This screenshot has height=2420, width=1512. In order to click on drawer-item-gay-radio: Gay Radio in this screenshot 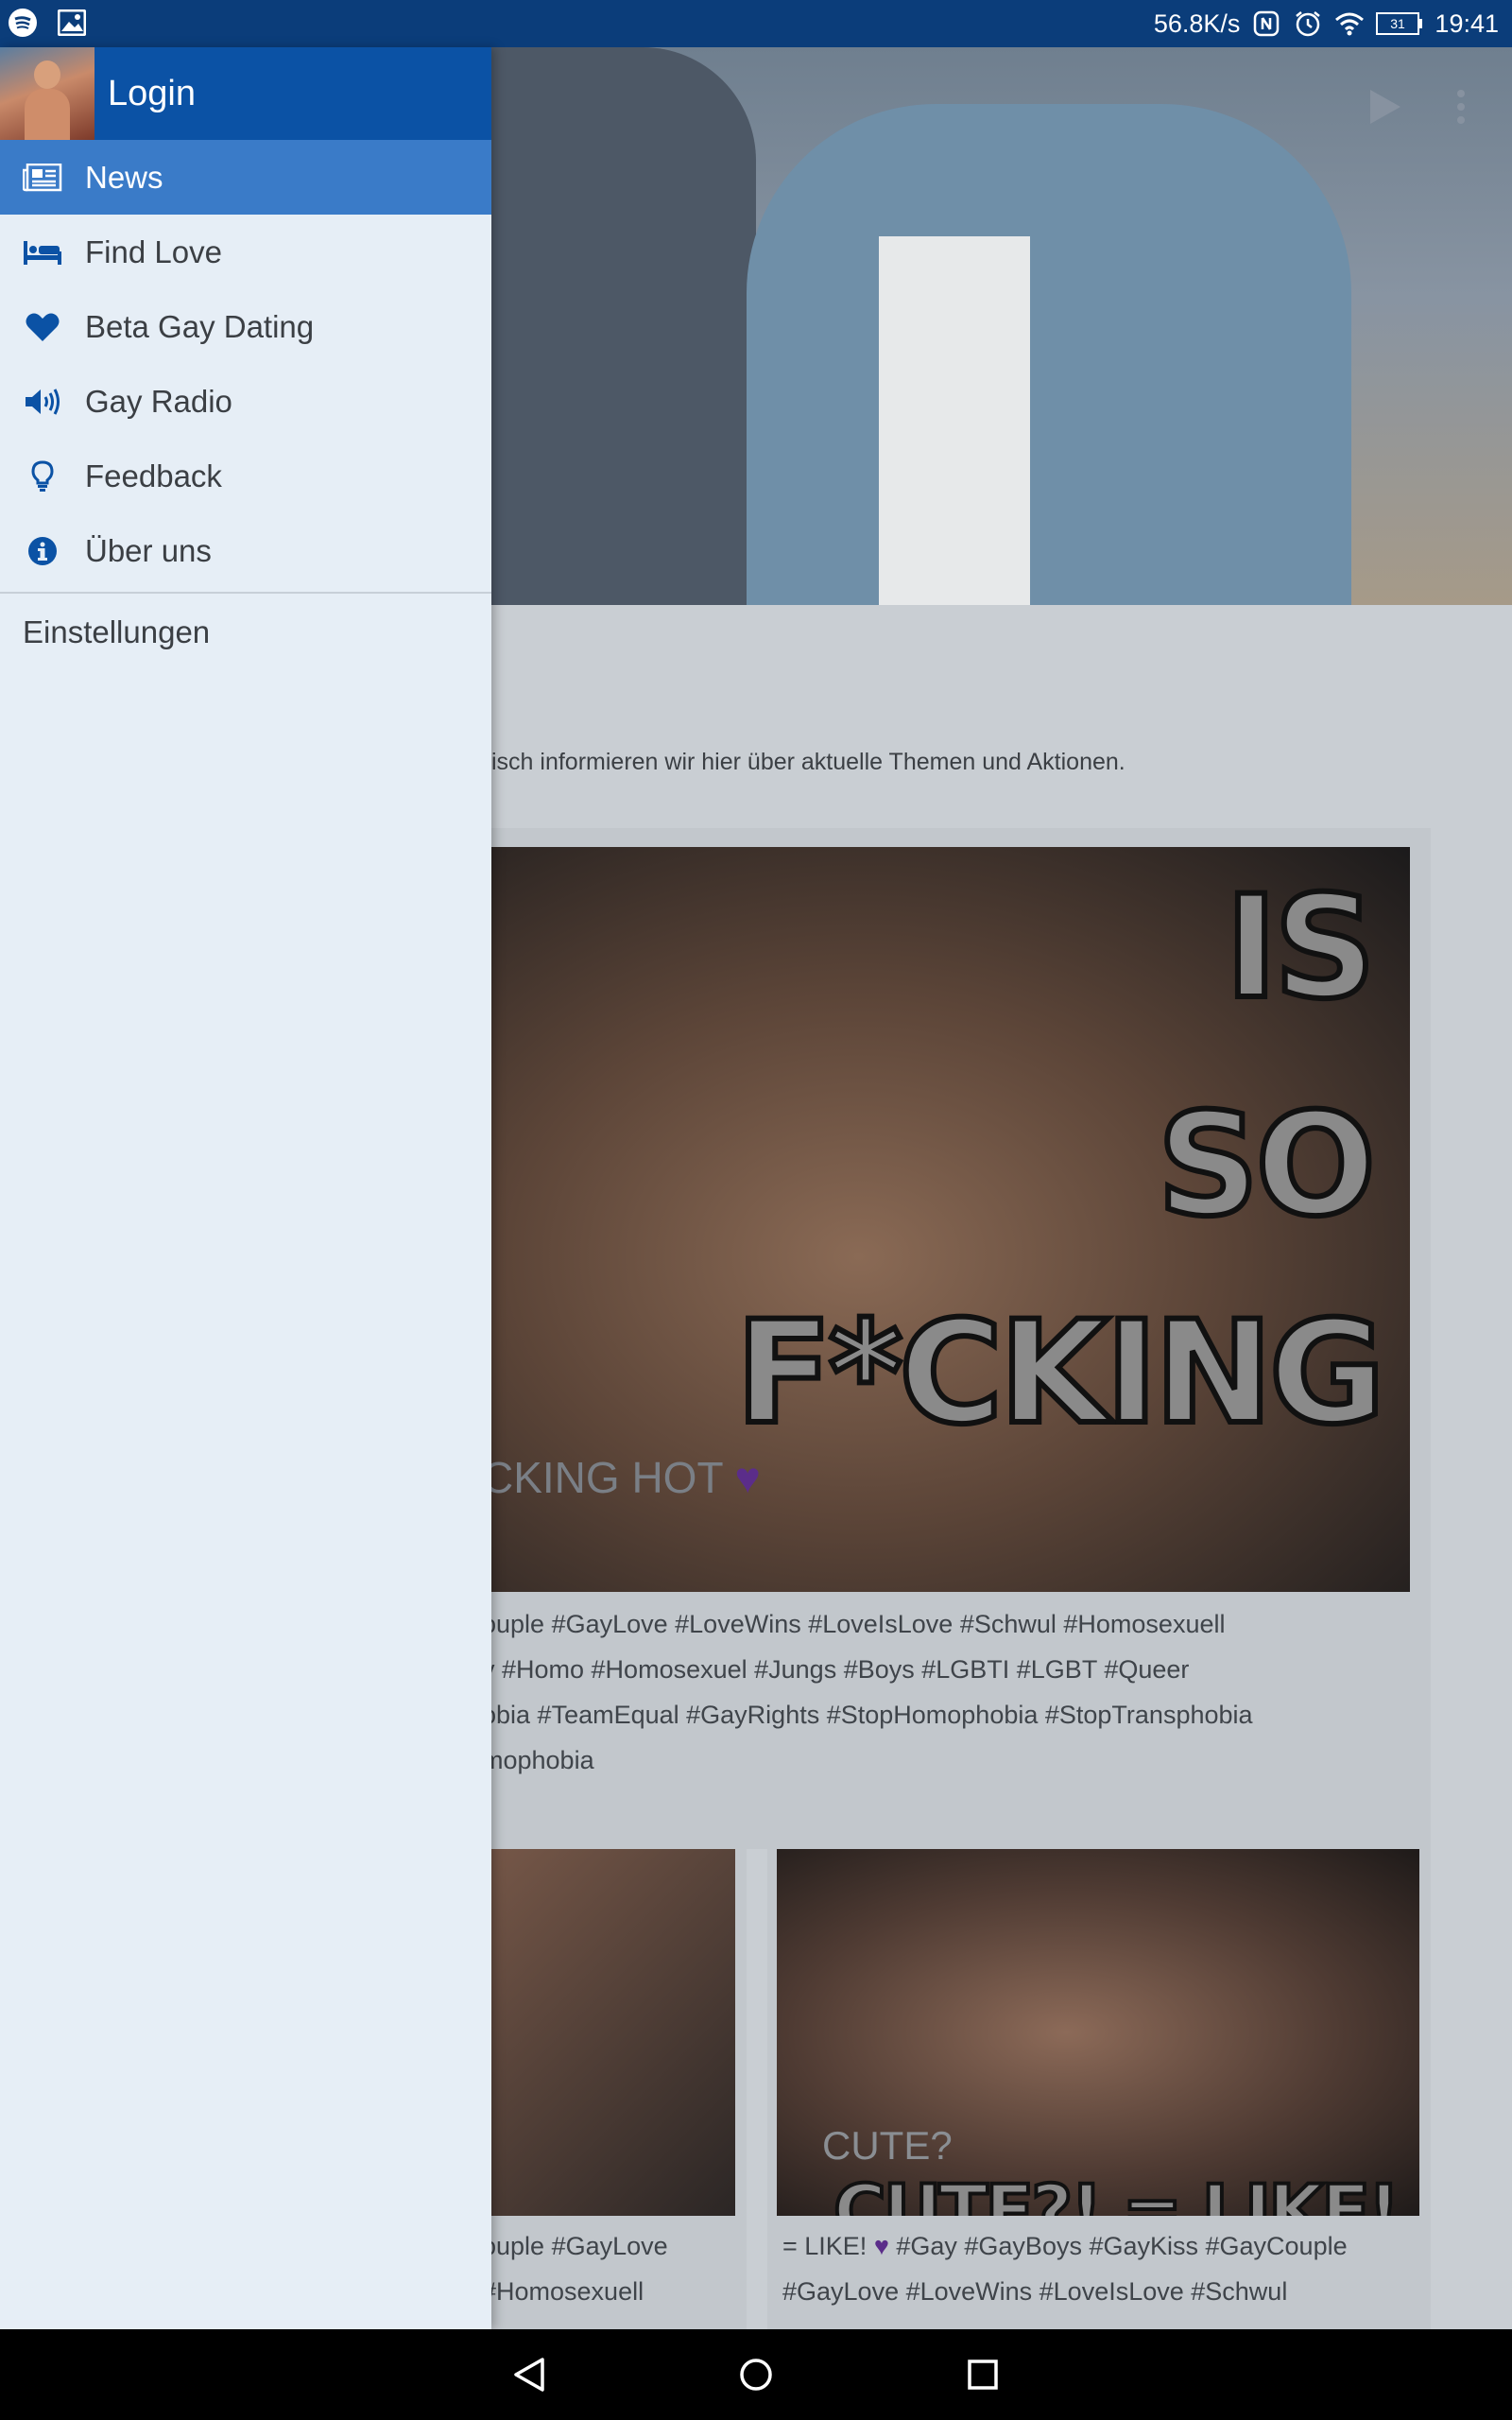, I will do `click(245, 401)`.